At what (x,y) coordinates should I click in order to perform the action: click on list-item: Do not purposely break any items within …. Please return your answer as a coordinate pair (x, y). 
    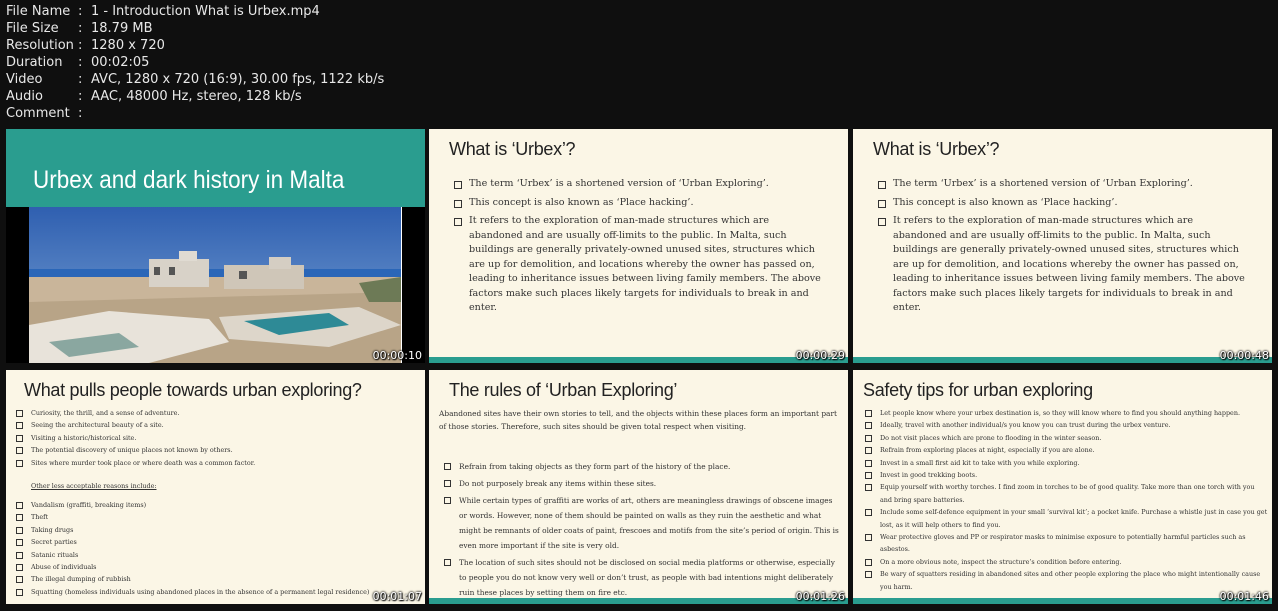
    Looking at the image, I should click on (641, 483).